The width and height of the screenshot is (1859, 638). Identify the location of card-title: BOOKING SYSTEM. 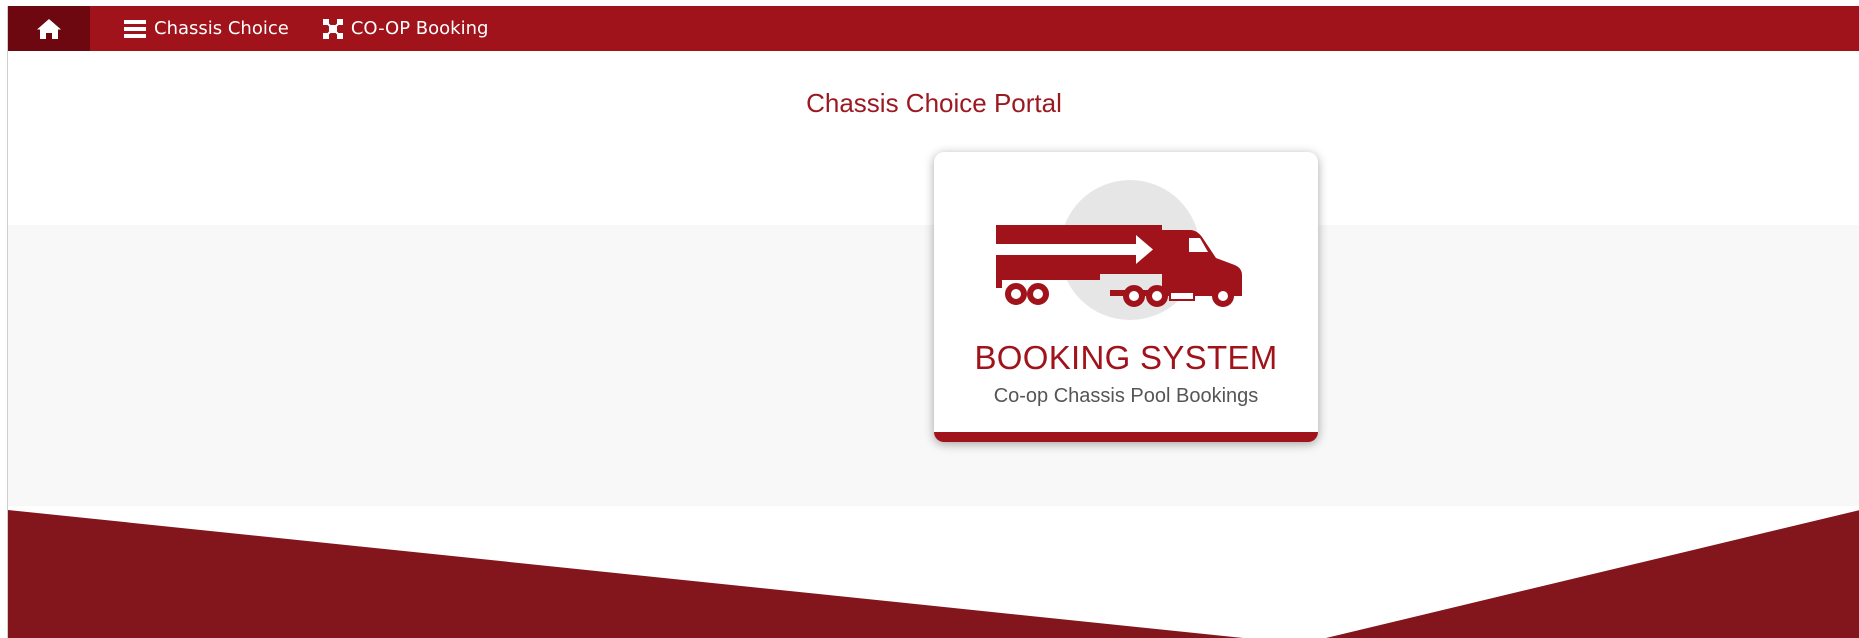
(1126, 357).